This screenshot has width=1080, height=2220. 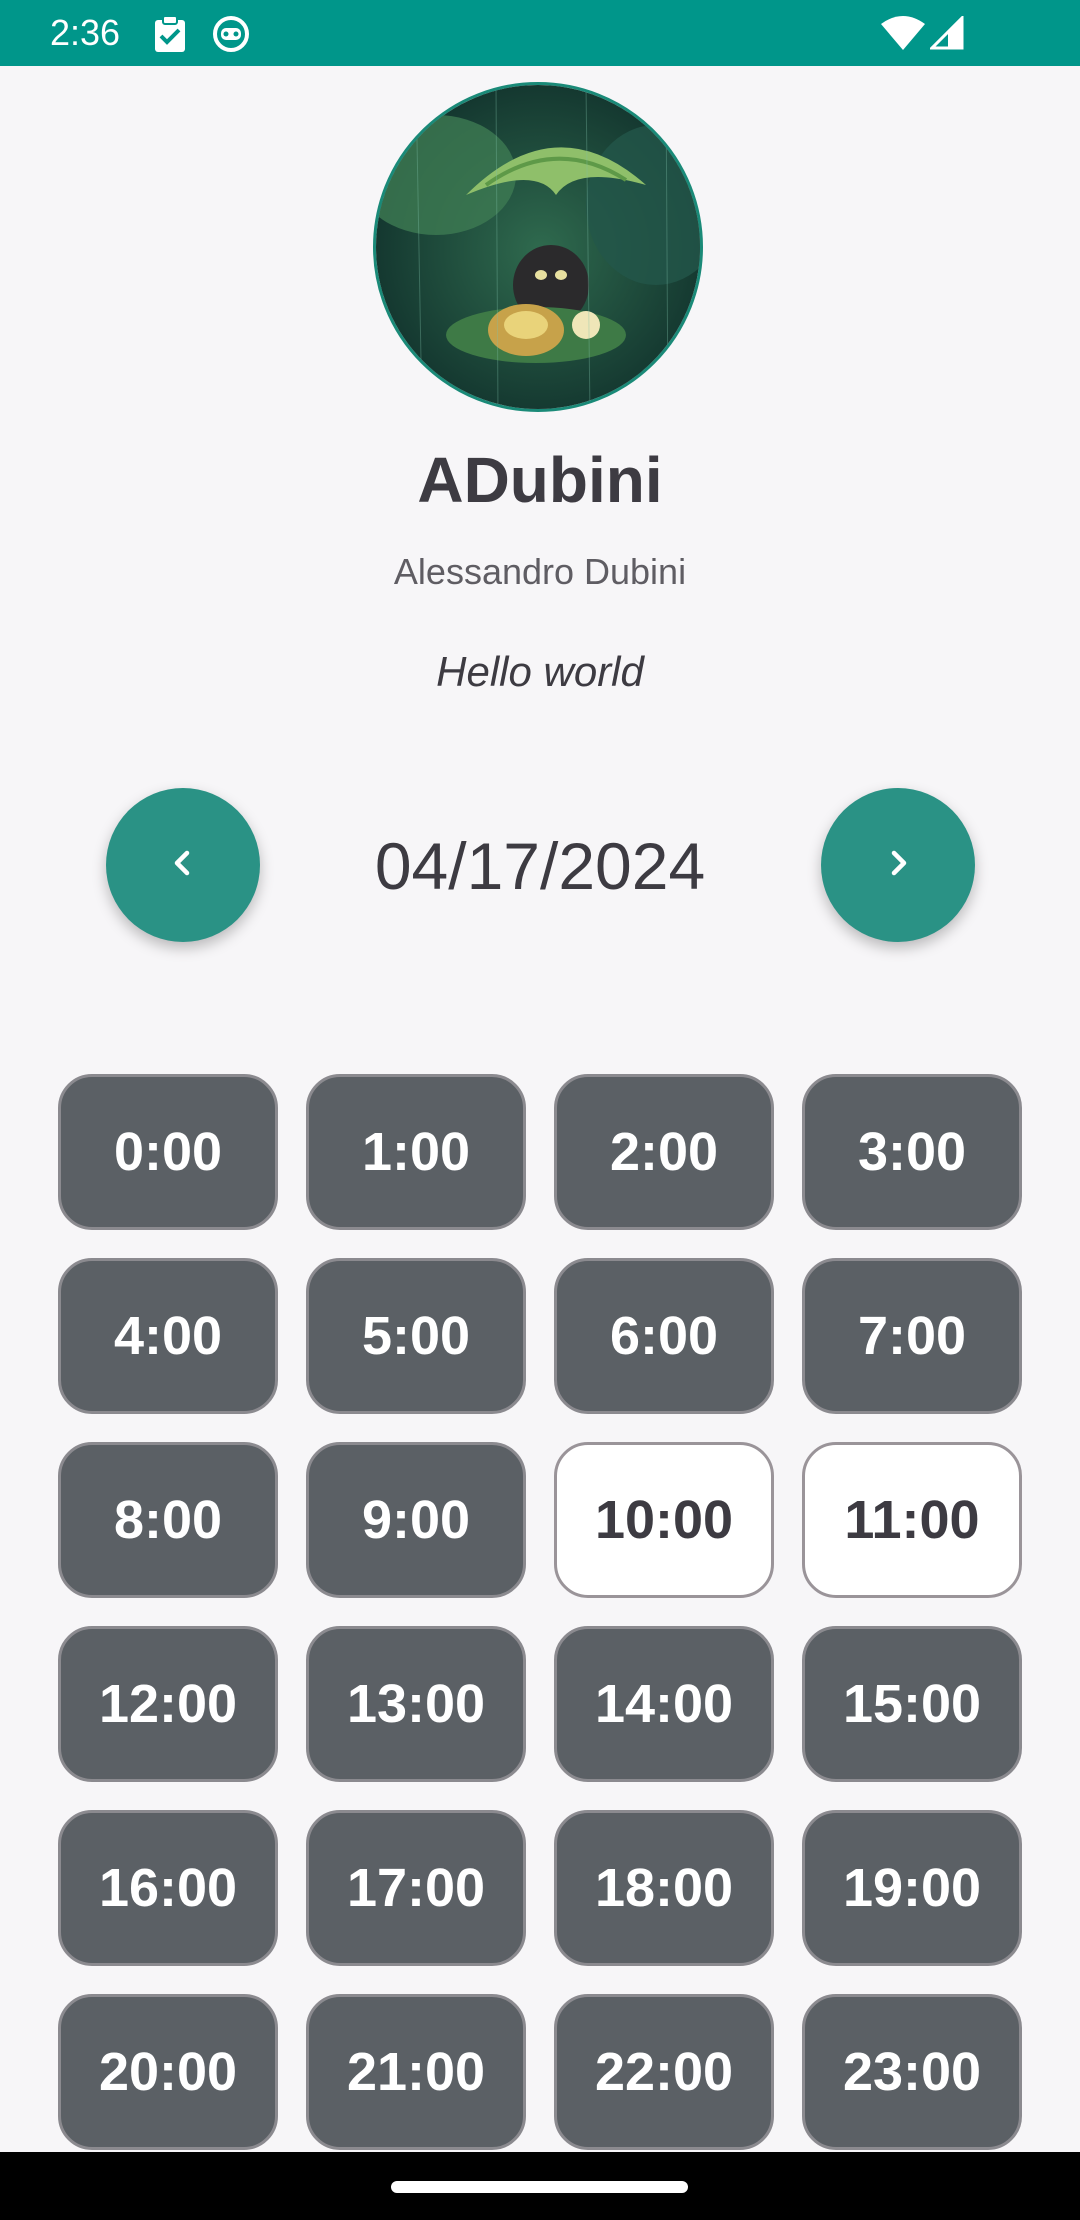 What do you see at coordinates (912, 1520) in the screenshot?
I see `hour-slot-button: 11:00` at bounding box center [912, 1520].